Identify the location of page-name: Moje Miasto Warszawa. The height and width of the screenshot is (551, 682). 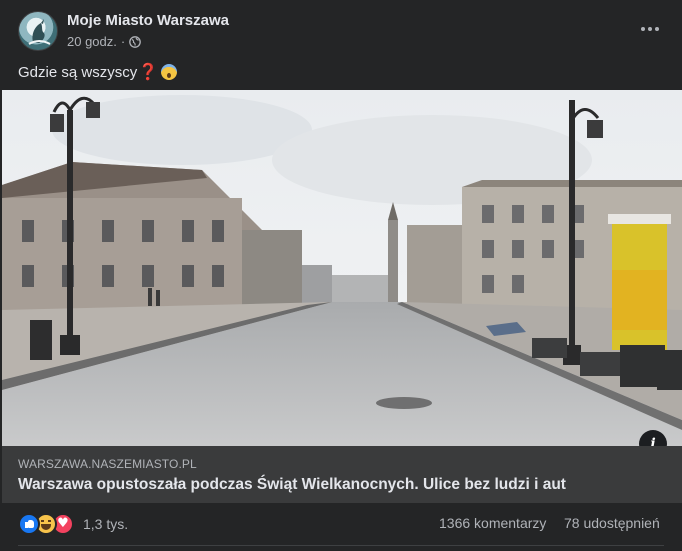
(148, 20).